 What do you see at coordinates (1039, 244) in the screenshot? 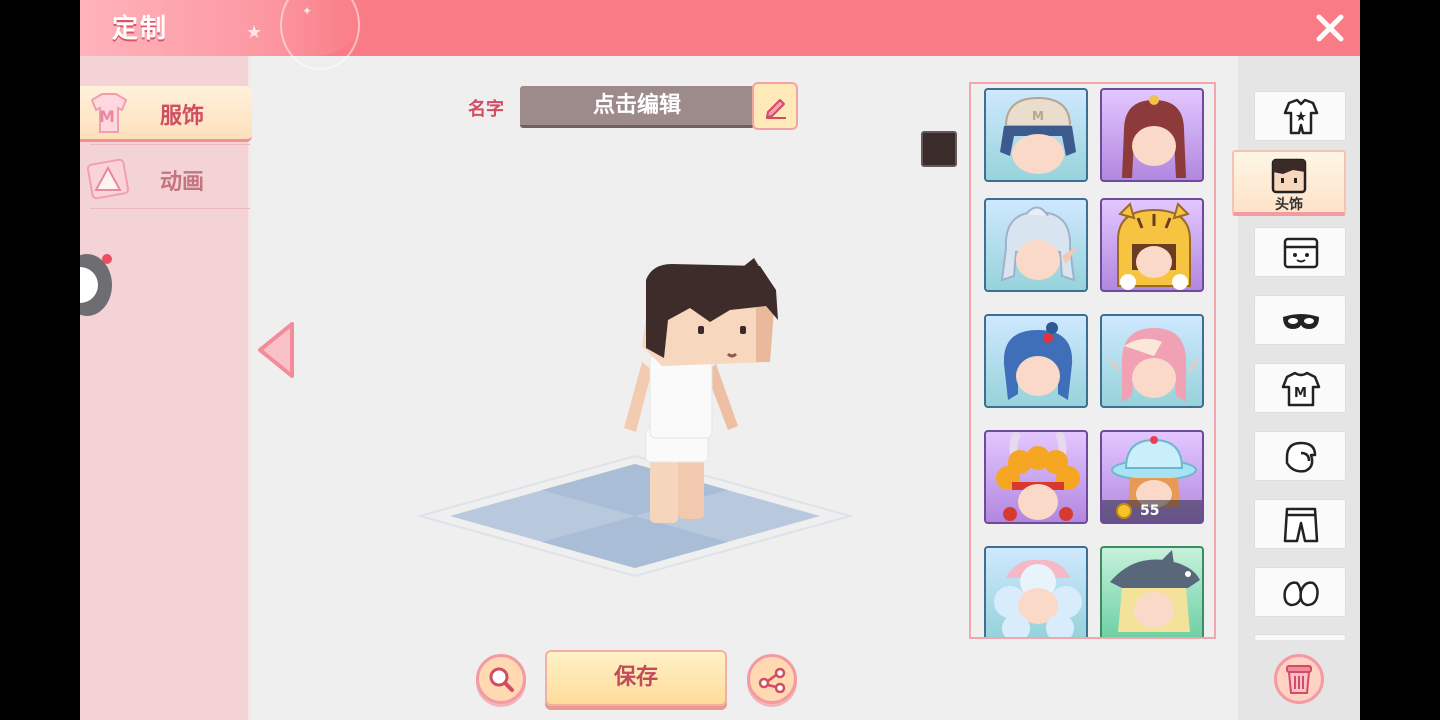
I see `silver-elf-hair-icon` at bounding box center [1039, 244].